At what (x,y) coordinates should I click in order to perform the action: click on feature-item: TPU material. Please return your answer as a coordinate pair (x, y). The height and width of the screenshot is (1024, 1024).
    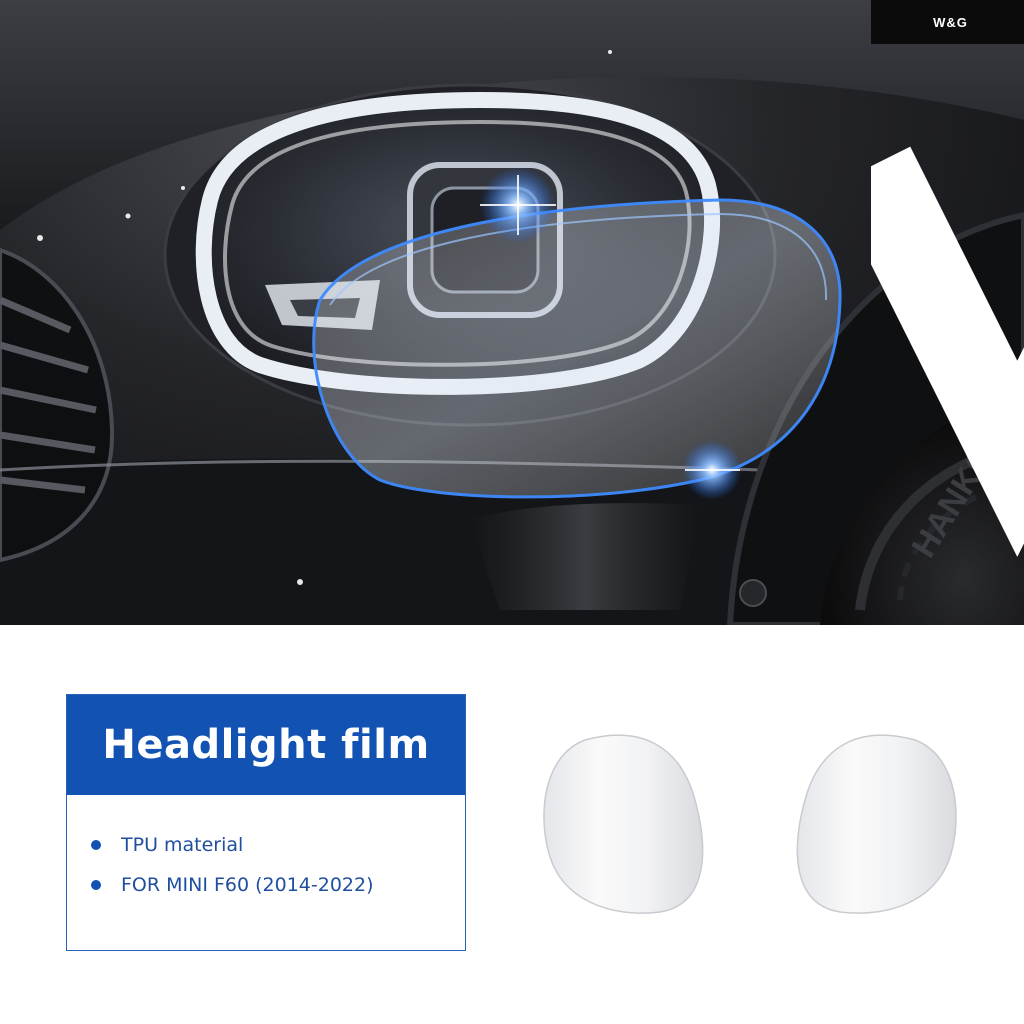
    Looking at the image, I should click on (278, 845).